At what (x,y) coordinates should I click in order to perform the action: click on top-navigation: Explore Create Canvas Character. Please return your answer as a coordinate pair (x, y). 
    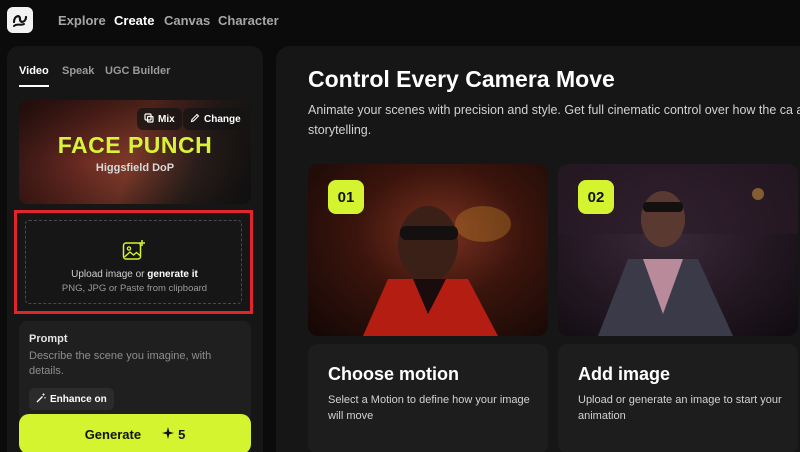
    Looking at the image, I should click on (400, 21).